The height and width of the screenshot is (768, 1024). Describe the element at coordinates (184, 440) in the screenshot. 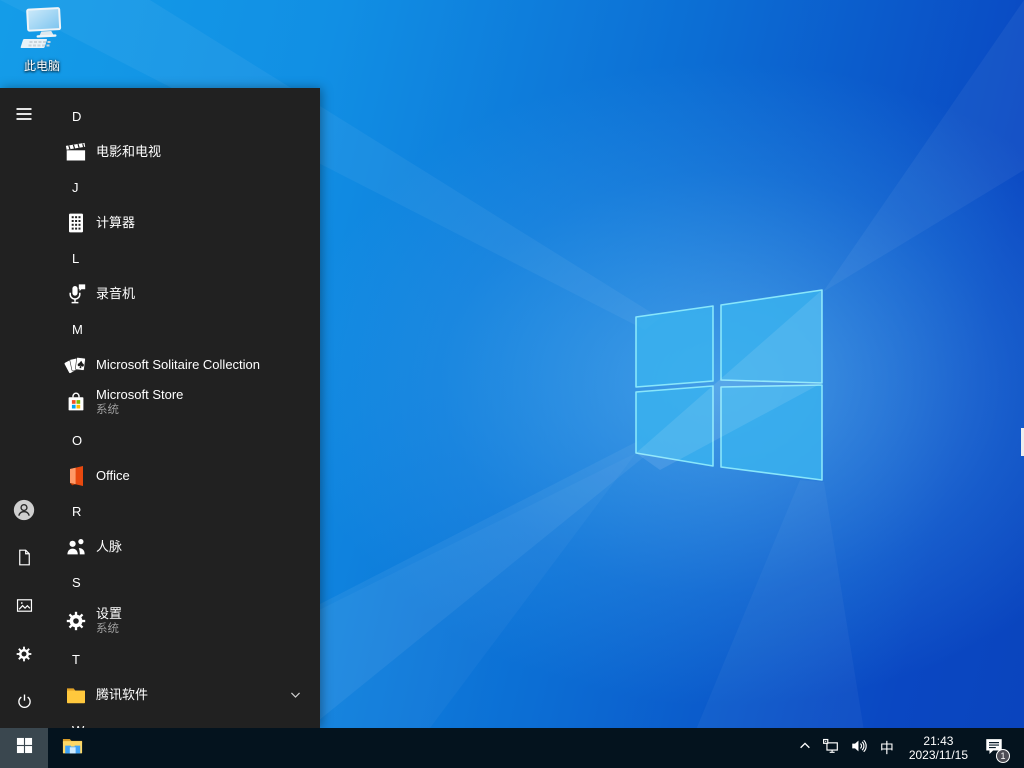

I see `app-section-header: O` at that location.